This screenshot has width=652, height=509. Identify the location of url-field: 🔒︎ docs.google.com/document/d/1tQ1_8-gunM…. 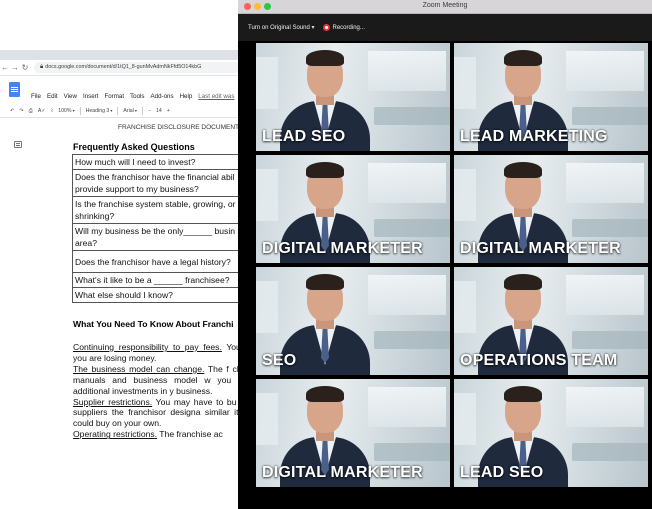
(137, 67).